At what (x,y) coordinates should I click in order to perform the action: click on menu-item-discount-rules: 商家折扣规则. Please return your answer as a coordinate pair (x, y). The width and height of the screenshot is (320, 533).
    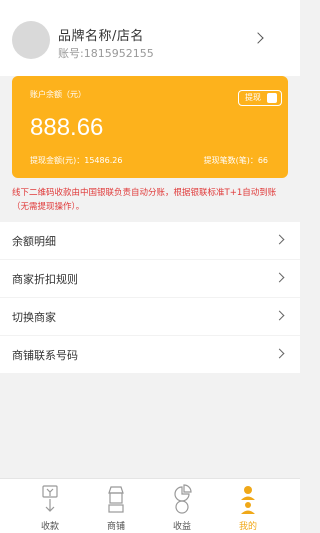
    Looking at the image, I should click on (150, 278).